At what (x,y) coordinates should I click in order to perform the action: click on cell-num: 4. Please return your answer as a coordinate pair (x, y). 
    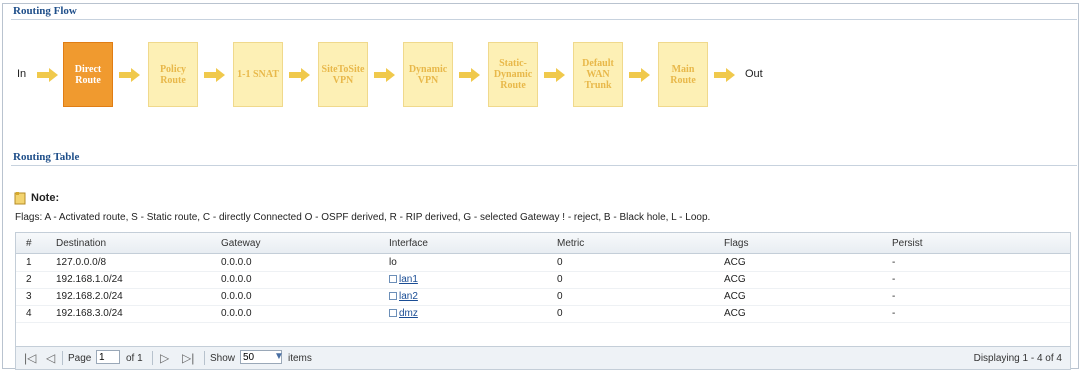
    Looking at the image, I should click on (29, 313).